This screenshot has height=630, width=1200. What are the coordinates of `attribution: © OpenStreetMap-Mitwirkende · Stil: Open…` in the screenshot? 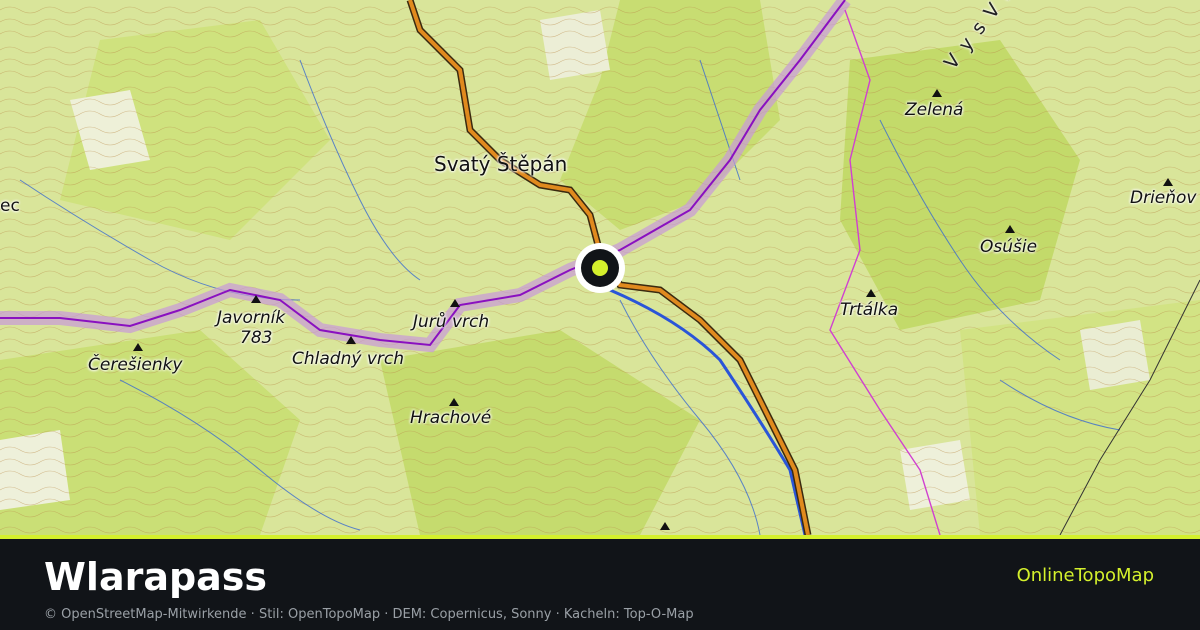 It's located at (369, 614).